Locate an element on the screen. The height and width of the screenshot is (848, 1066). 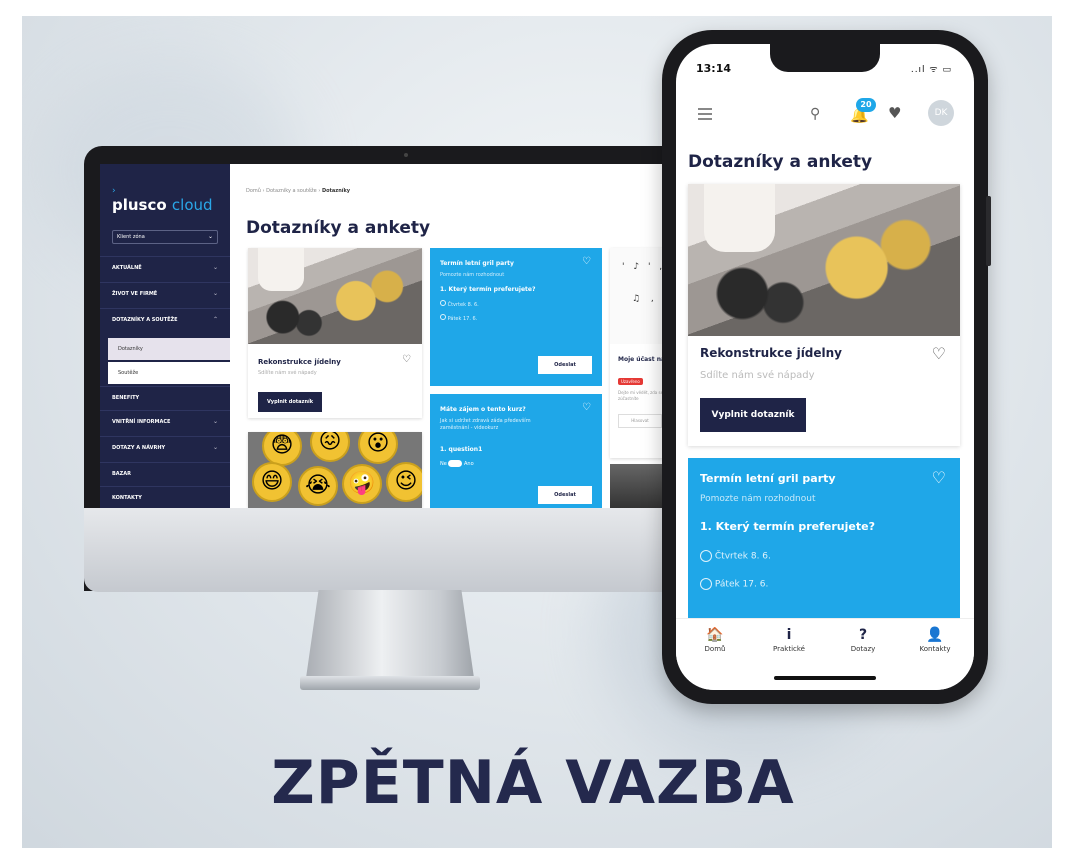
sidebar-subitem-dotazniky: Dotazníky is located at coordinates (169, 349).